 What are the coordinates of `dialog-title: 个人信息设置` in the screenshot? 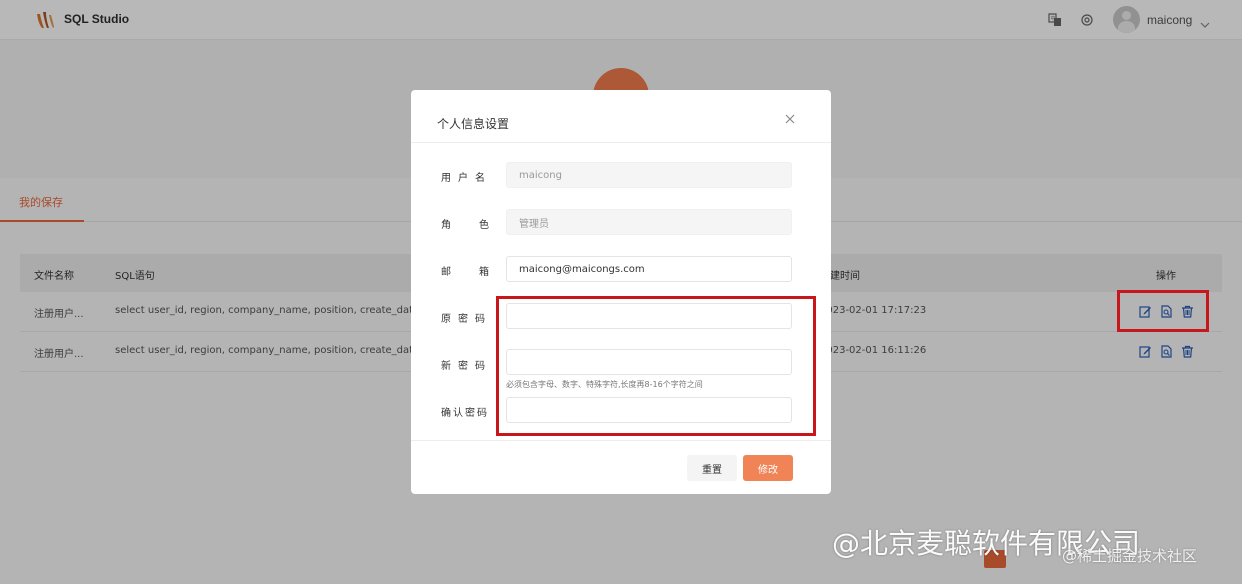 It's located at (473, 124).